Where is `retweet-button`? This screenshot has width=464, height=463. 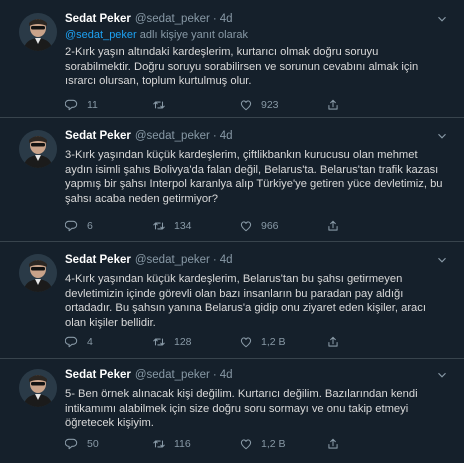 retweet-button is located at coordinates (163, 105).